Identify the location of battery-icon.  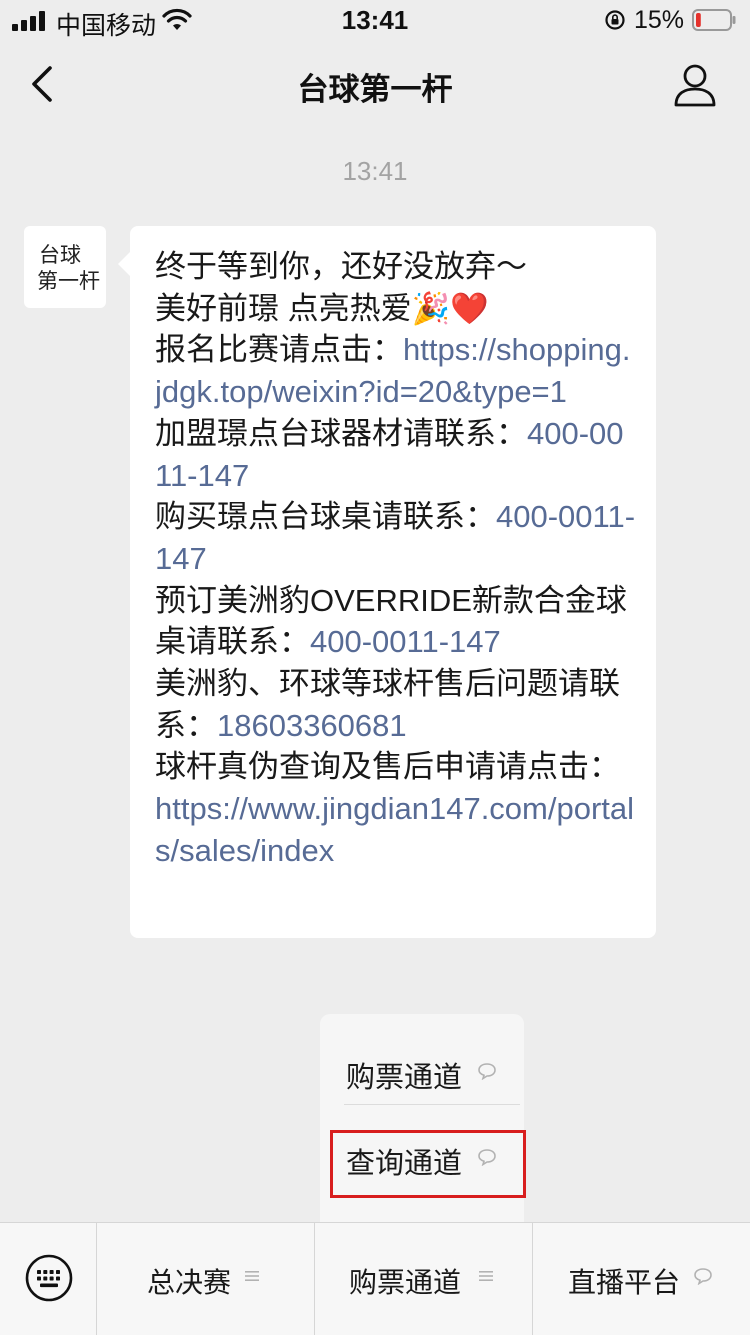
(714, 20).